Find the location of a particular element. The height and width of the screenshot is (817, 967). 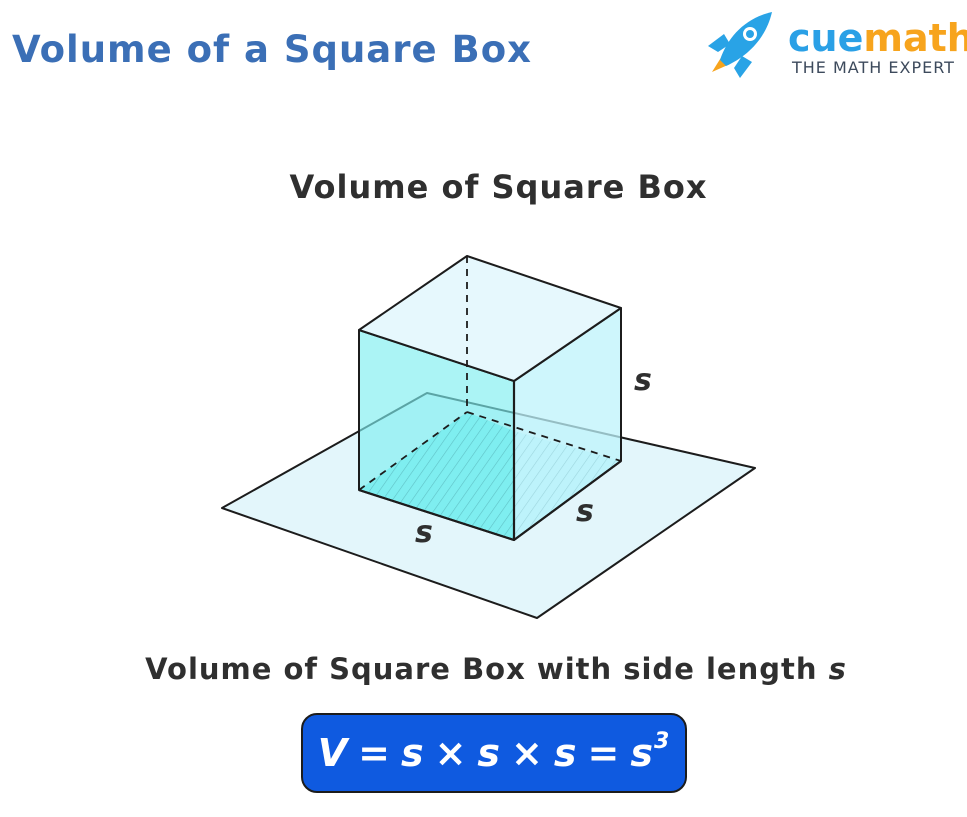

formula-result-base: s is located at coordinates (642, 753).